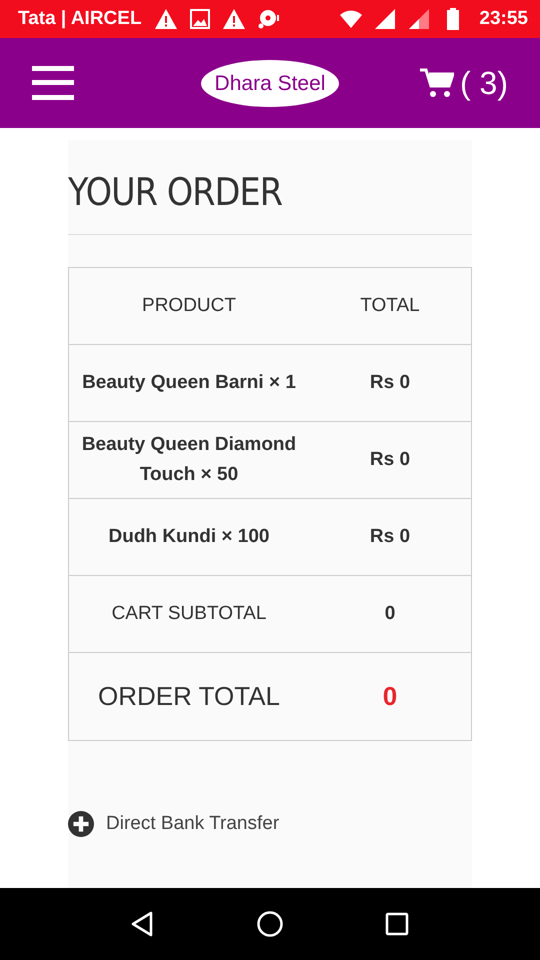 The width and height of the screenshot is (540, 960). Describe the element at coordinates (268, 19) in the screenshot. I see `disc-icon` at that location.